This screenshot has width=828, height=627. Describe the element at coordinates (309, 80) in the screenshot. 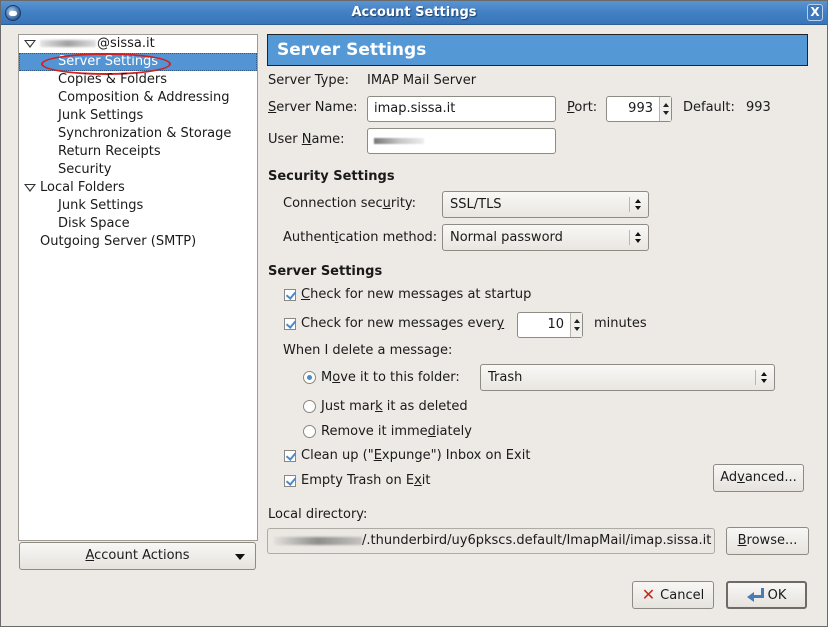

I see `server-type-label: Server Type:` at that location.